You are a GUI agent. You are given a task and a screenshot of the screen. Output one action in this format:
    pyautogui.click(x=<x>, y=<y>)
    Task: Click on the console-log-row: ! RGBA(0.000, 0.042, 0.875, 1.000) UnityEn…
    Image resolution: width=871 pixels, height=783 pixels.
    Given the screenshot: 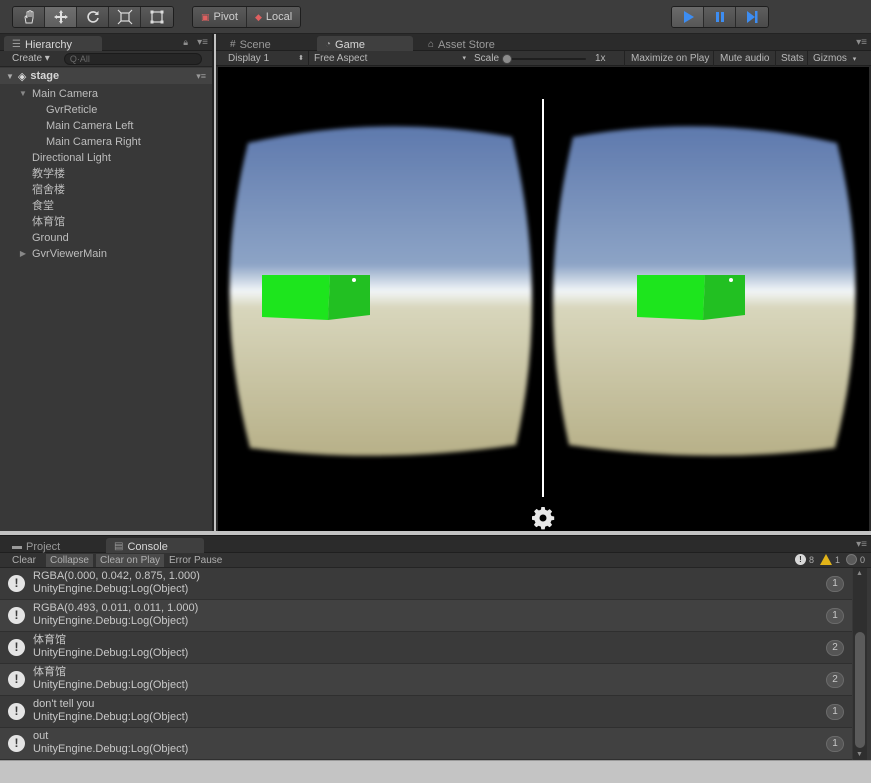 What is the action you would take?
    pyautogui.click(x=426, y=584)
    